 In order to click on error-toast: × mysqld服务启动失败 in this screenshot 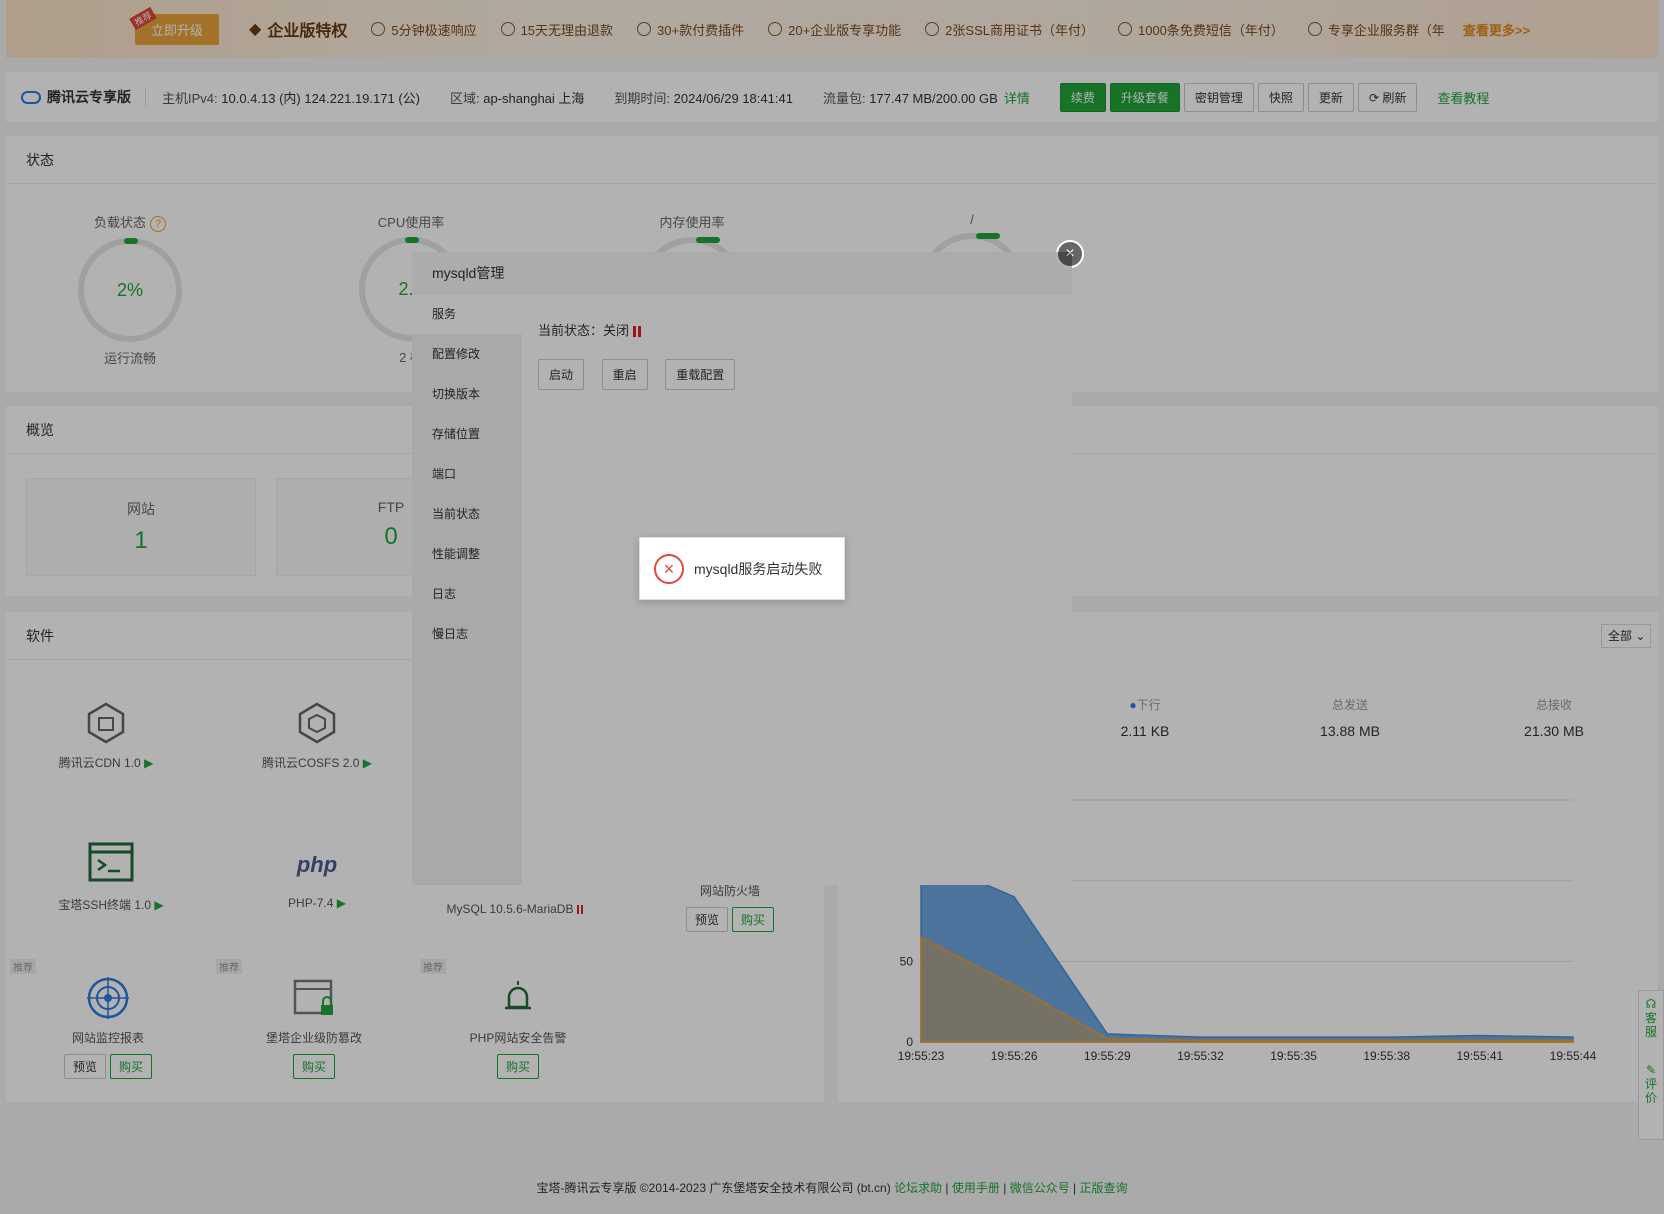, I will do `click(742, 568)`.